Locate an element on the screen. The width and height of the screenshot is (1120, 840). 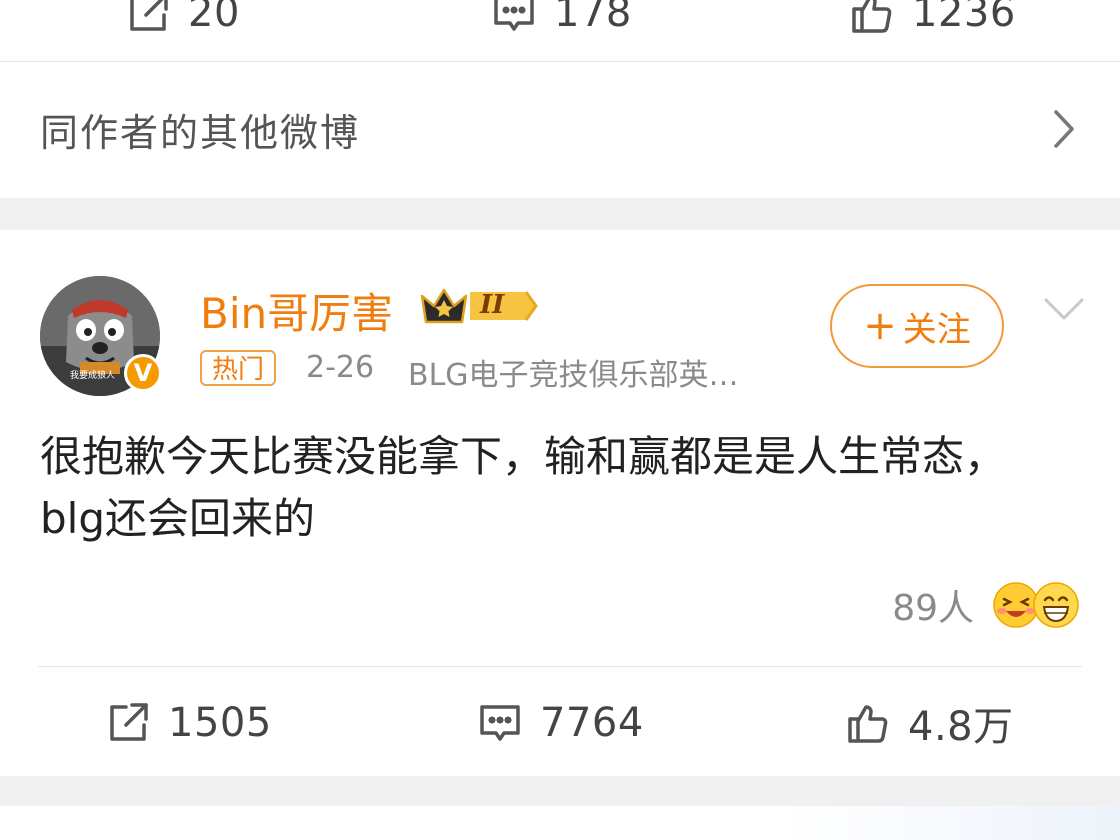
follow-button: + 关注 is located at coordinates (917, 326).